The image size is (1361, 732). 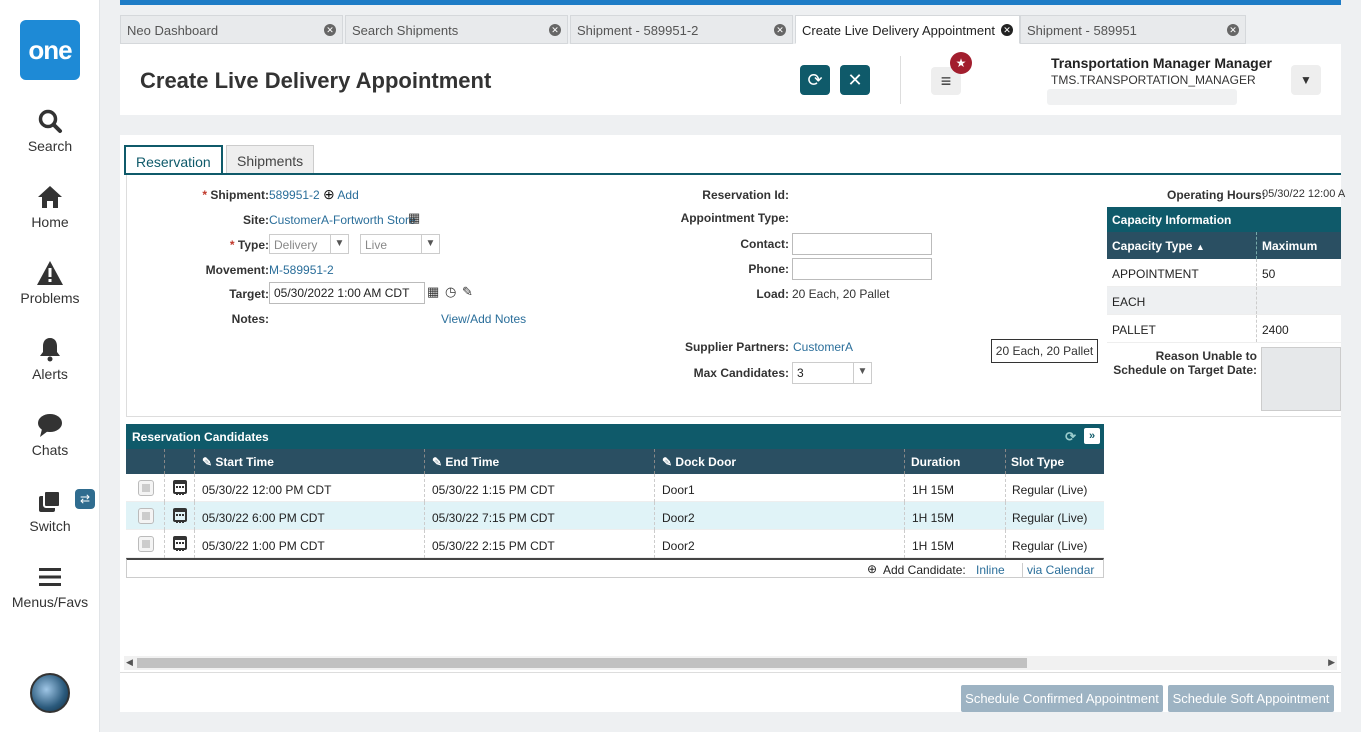 I want to click on switch-badge-icon: ⇄, so click(x=85, y=499).